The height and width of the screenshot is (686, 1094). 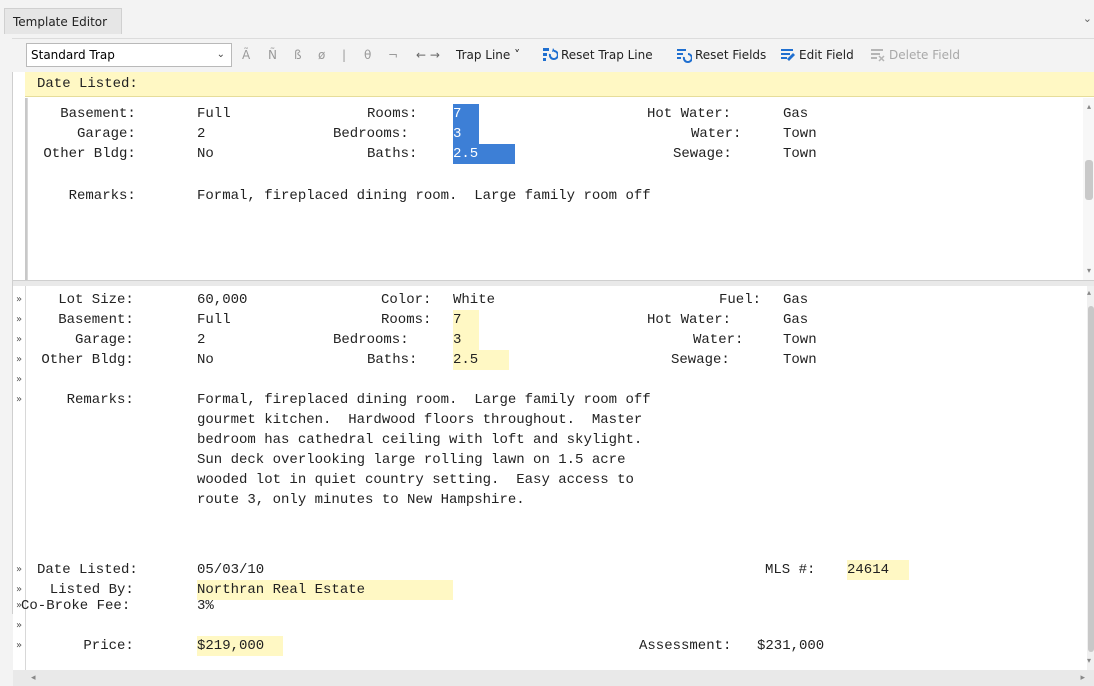 I want to click on scroll-right-icon: ▸, so click(x=1082, y=678).